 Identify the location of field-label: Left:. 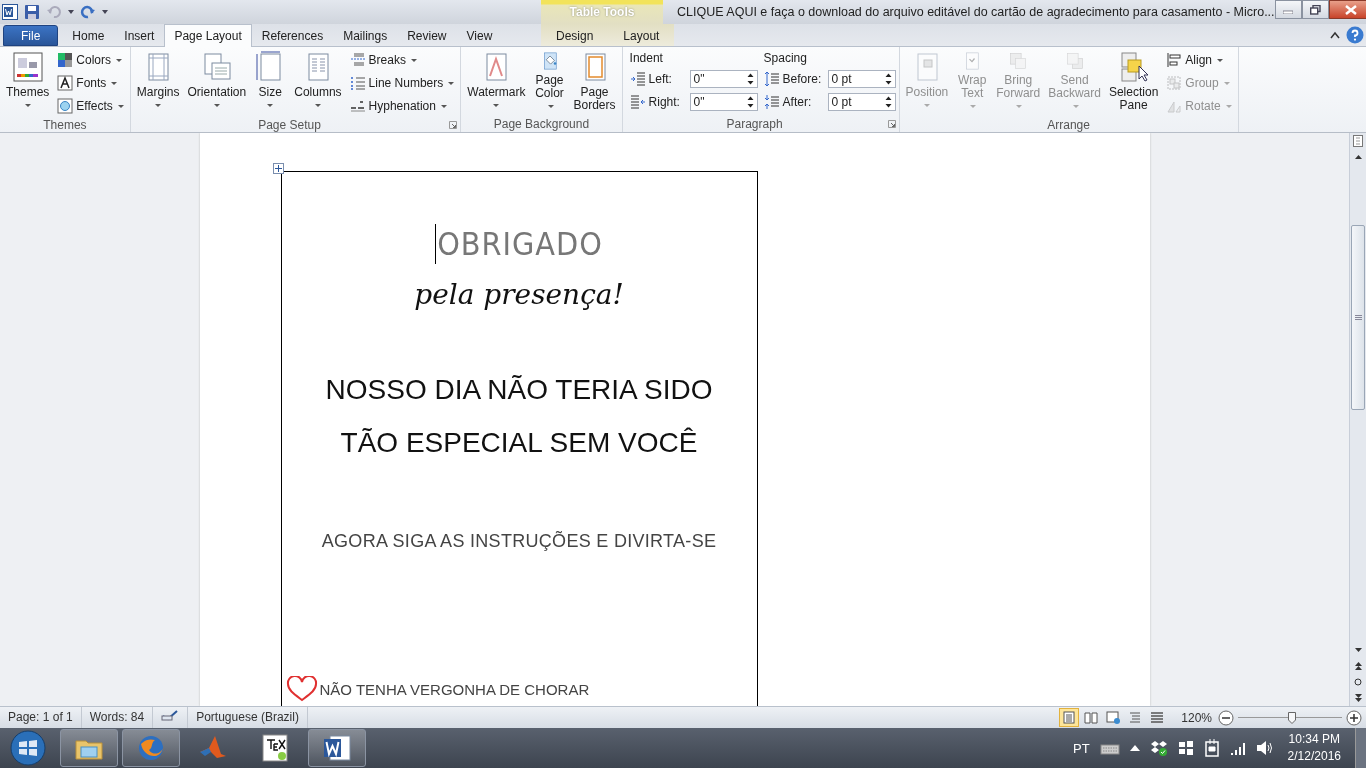
(660, 79).